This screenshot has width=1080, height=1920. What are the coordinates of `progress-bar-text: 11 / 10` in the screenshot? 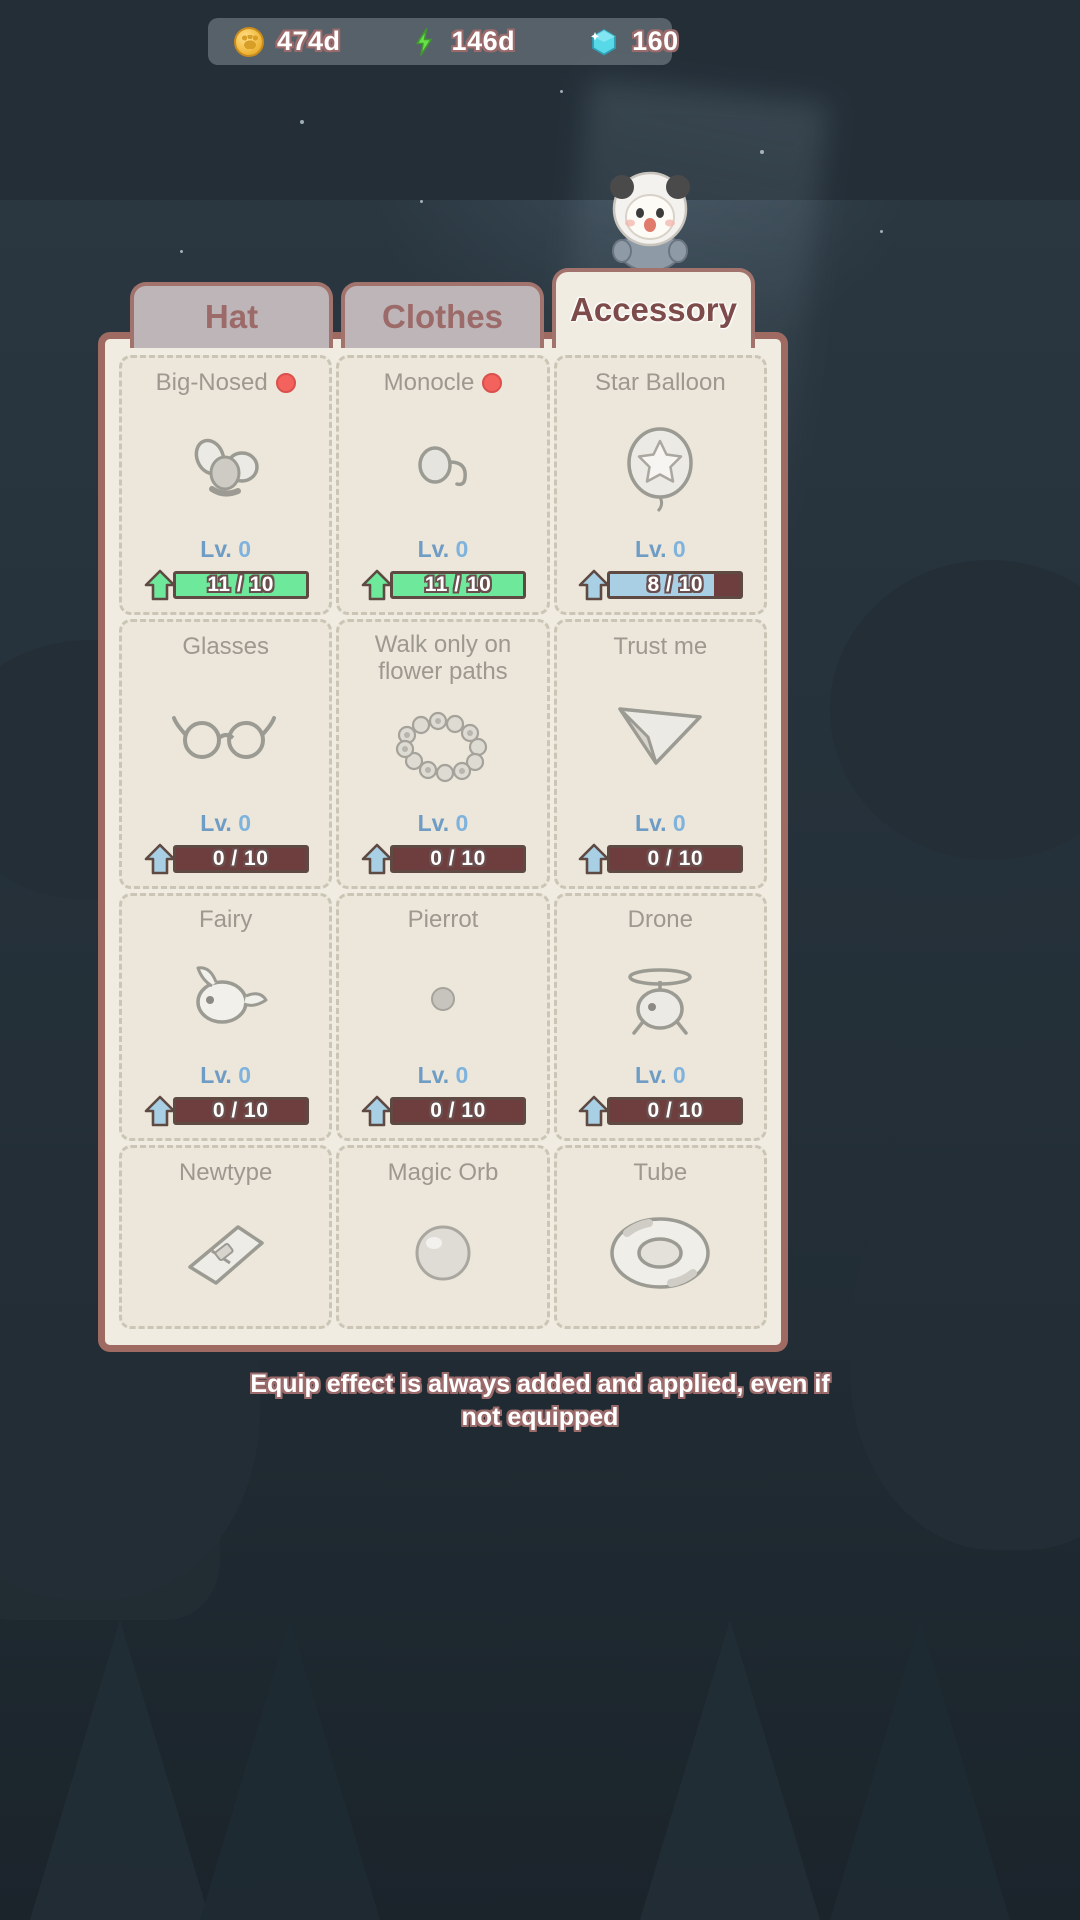 It's located at (458, 585).